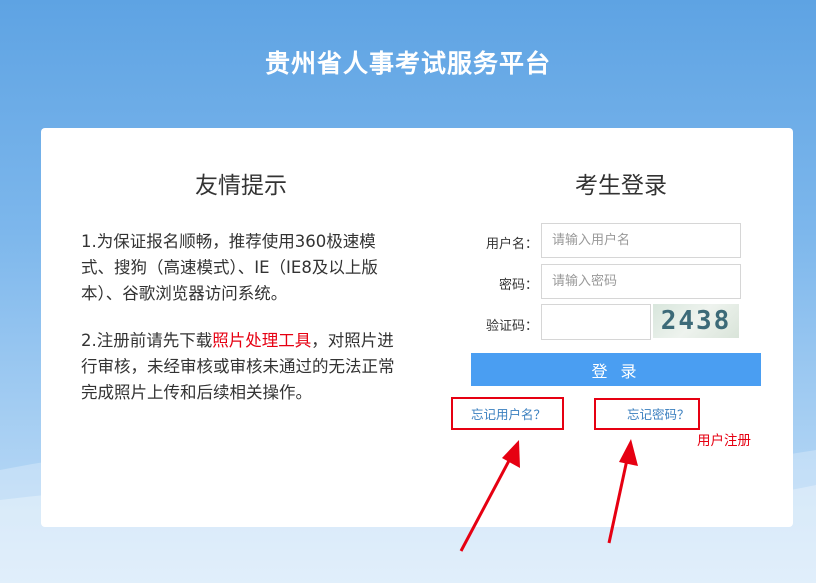 The image size is (816, 583). What do you see at coordinates (596, 322) in the screenshot?
I see `captcha-input` at bounding box center [596, 322].